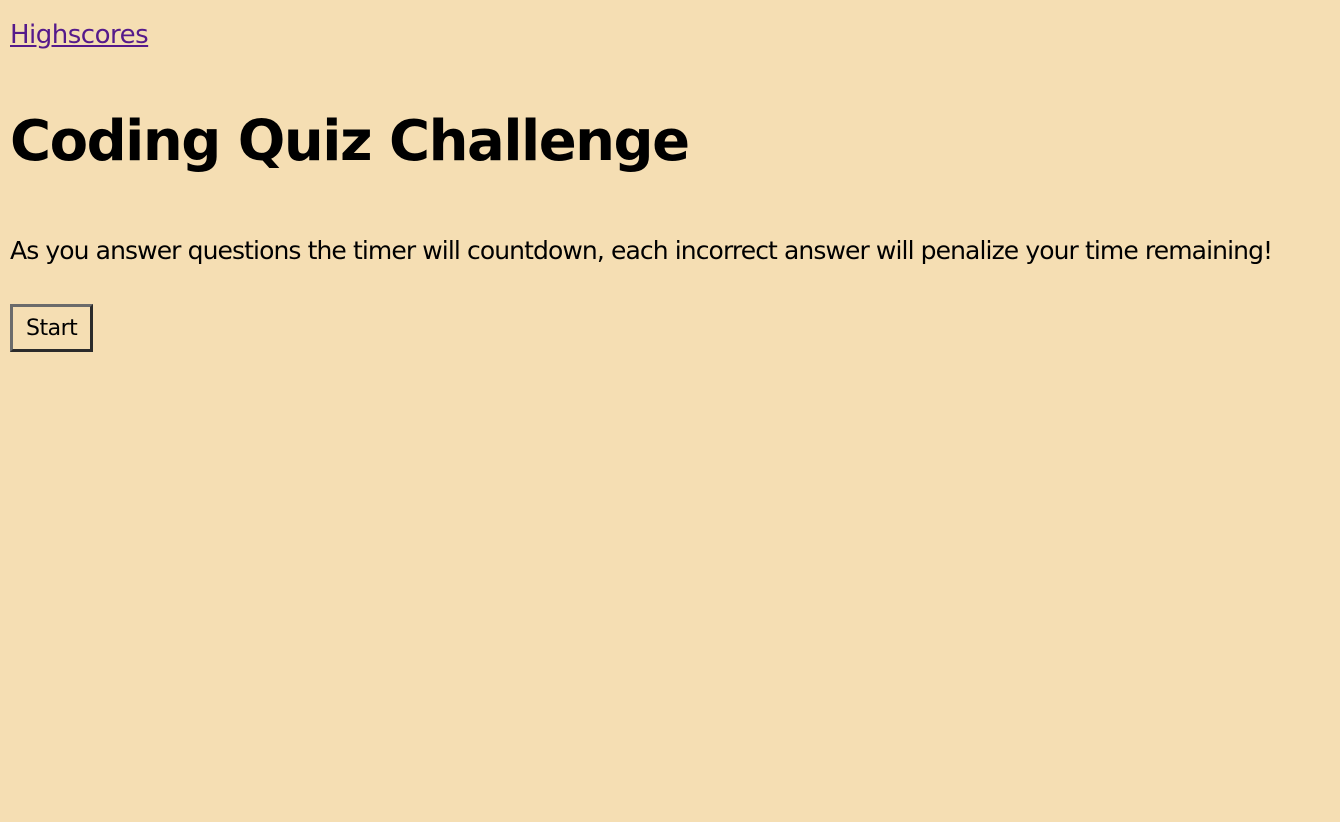  Describe the element at coordinates (79, 35) in the screenshot. I see `highscores-link: Highscores` at that location.